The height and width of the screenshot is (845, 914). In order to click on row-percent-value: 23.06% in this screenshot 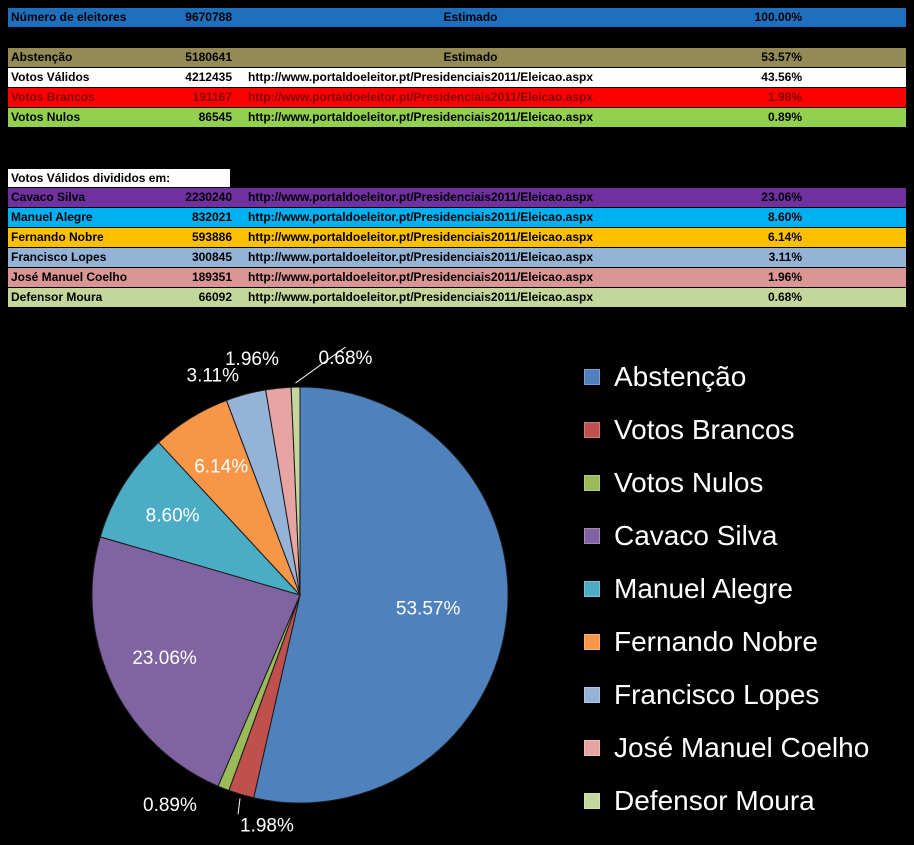, I will do `click(781, 197)`.